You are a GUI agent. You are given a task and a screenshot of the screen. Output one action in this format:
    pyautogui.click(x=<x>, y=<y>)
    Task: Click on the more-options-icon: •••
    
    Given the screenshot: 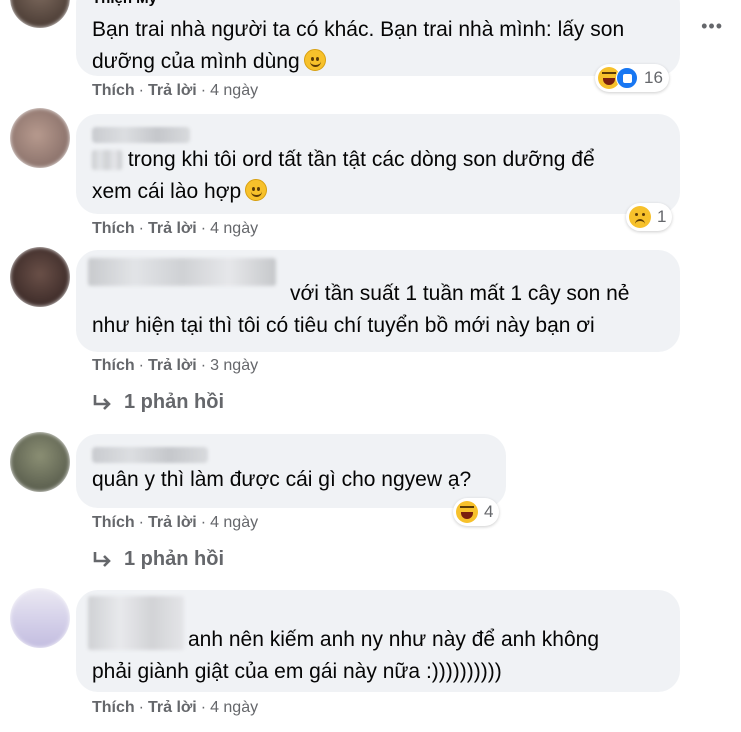 What is the action you would take?
    pyautogui.click(x=712, y=26)
    